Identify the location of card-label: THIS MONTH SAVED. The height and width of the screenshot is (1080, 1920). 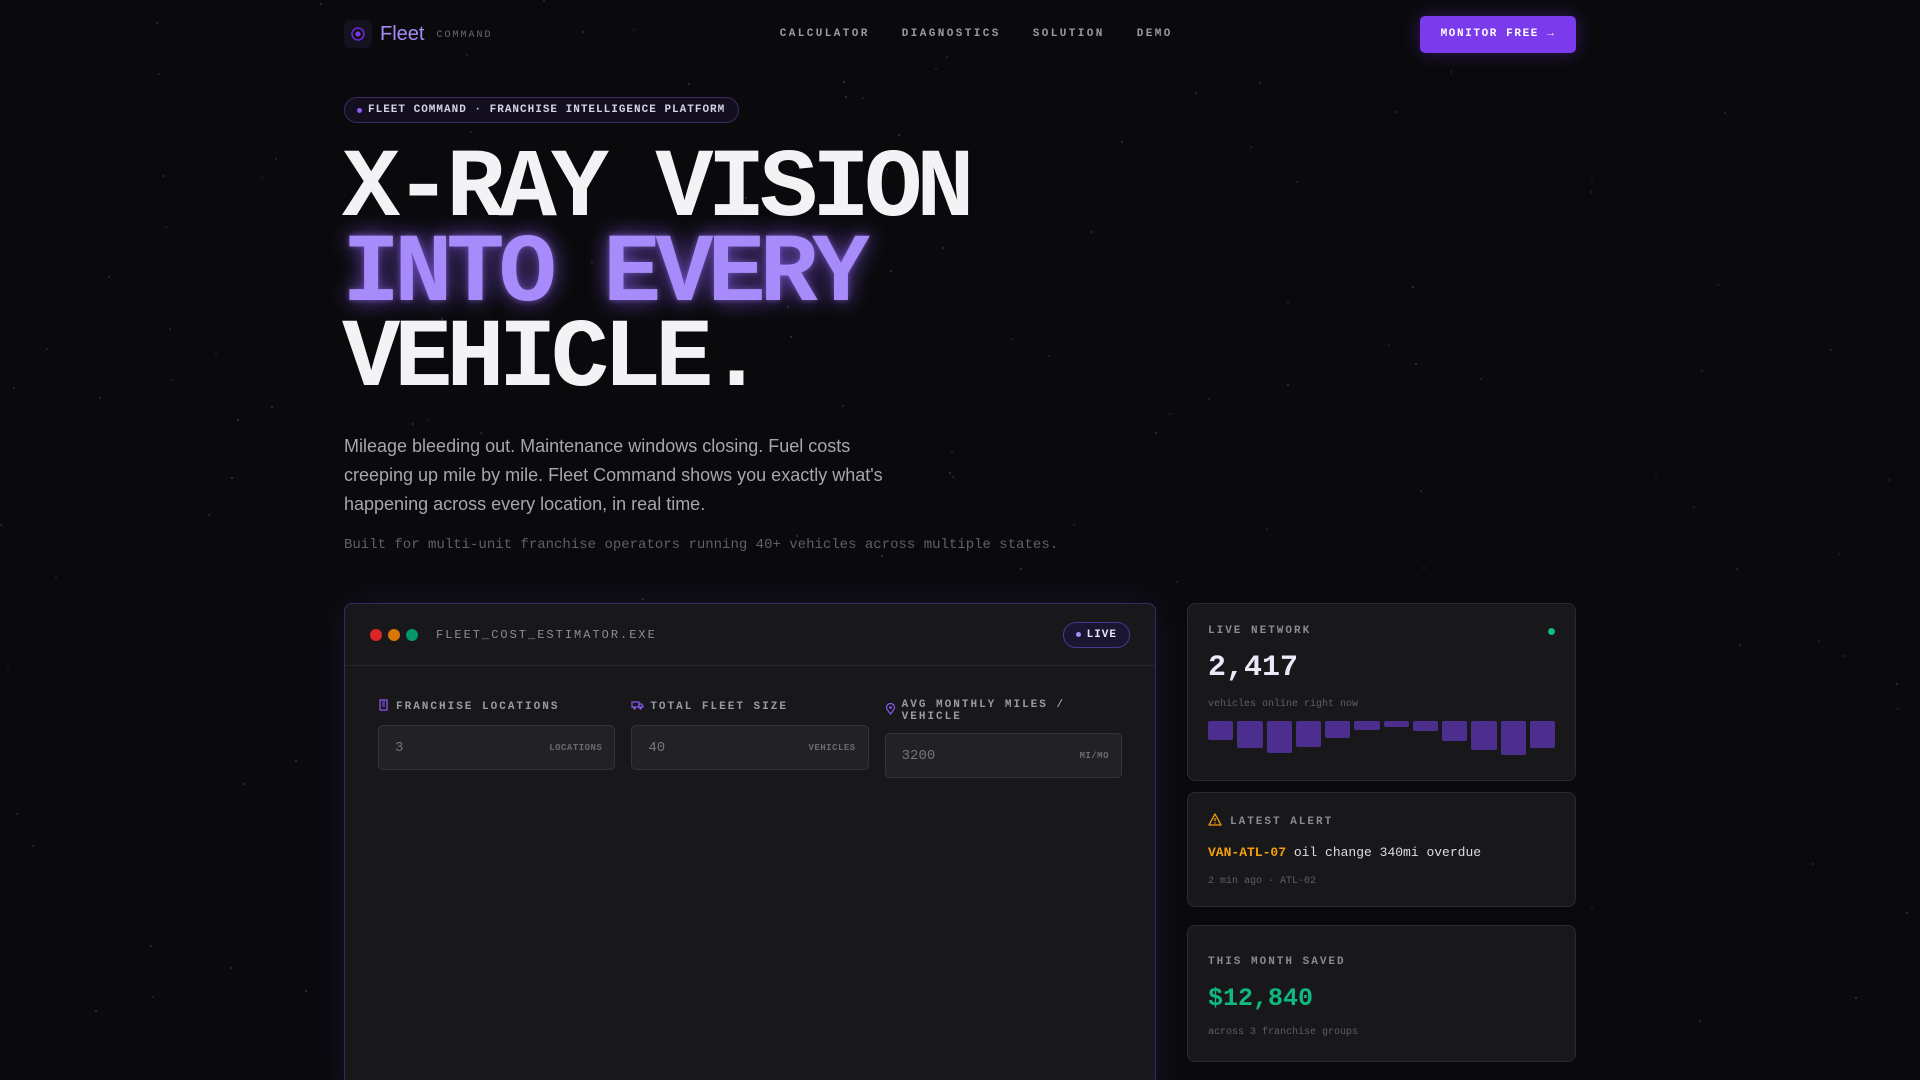
(1277, 962).